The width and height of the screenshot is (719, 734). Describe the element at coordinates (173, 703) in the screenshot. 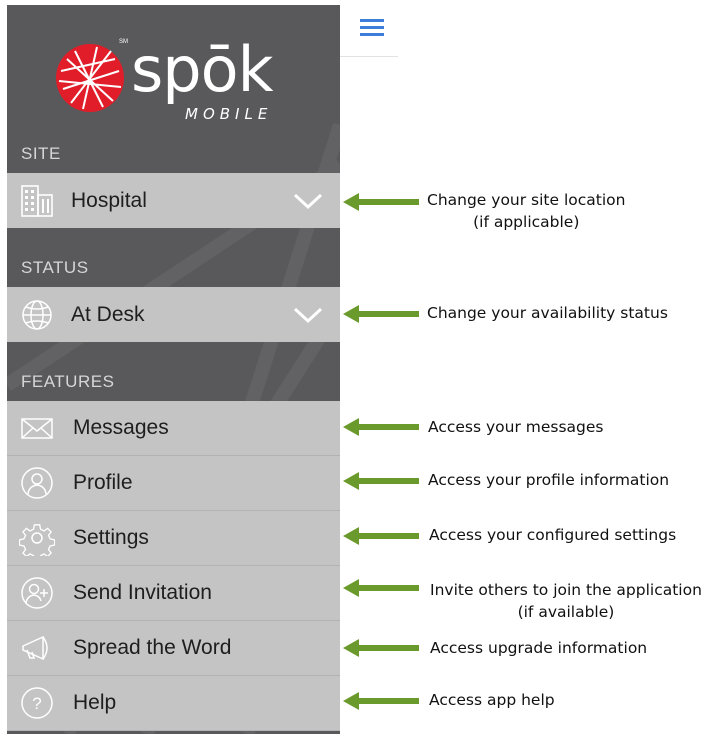

I see `menu-item-help: ? Help` at that location.